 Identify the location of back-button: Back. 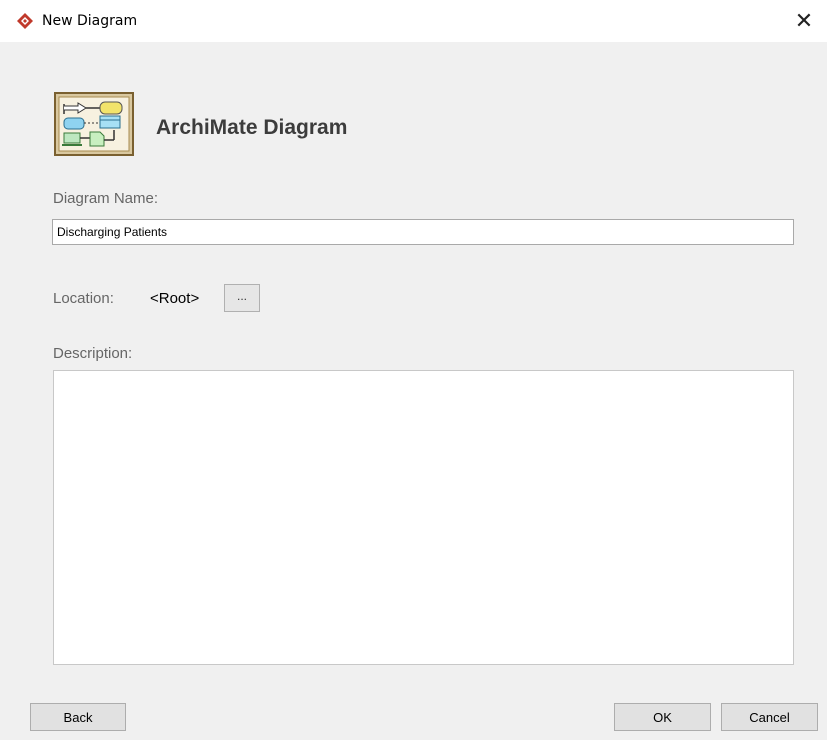
(78, 717).